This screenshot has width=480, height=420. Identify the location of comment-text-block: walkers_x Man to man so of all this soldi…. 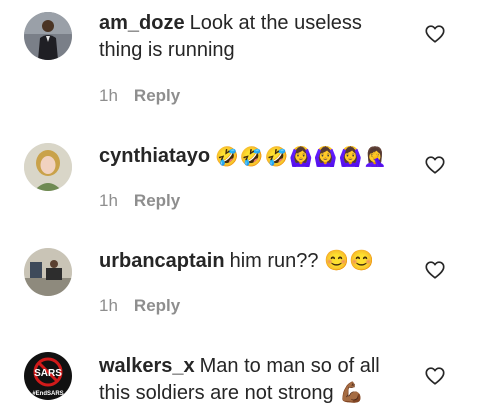
(254, 380).